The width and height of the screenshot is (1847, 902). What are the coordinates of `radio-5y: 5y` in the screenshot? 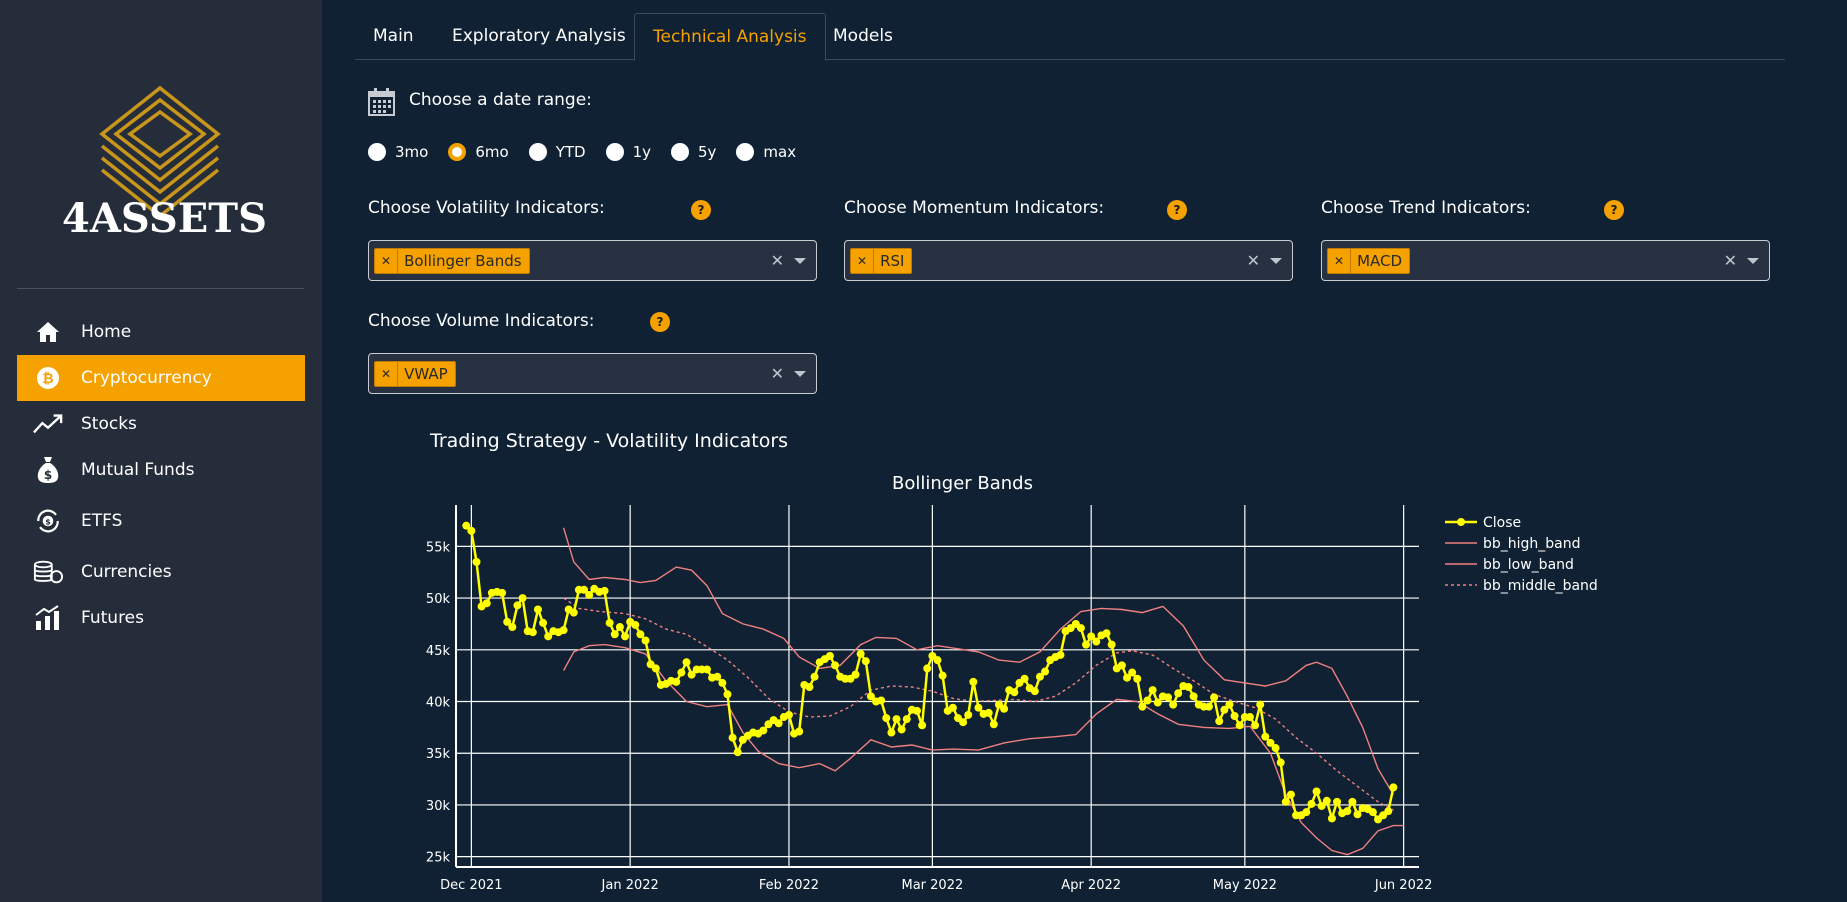 It's located at (693, 152).